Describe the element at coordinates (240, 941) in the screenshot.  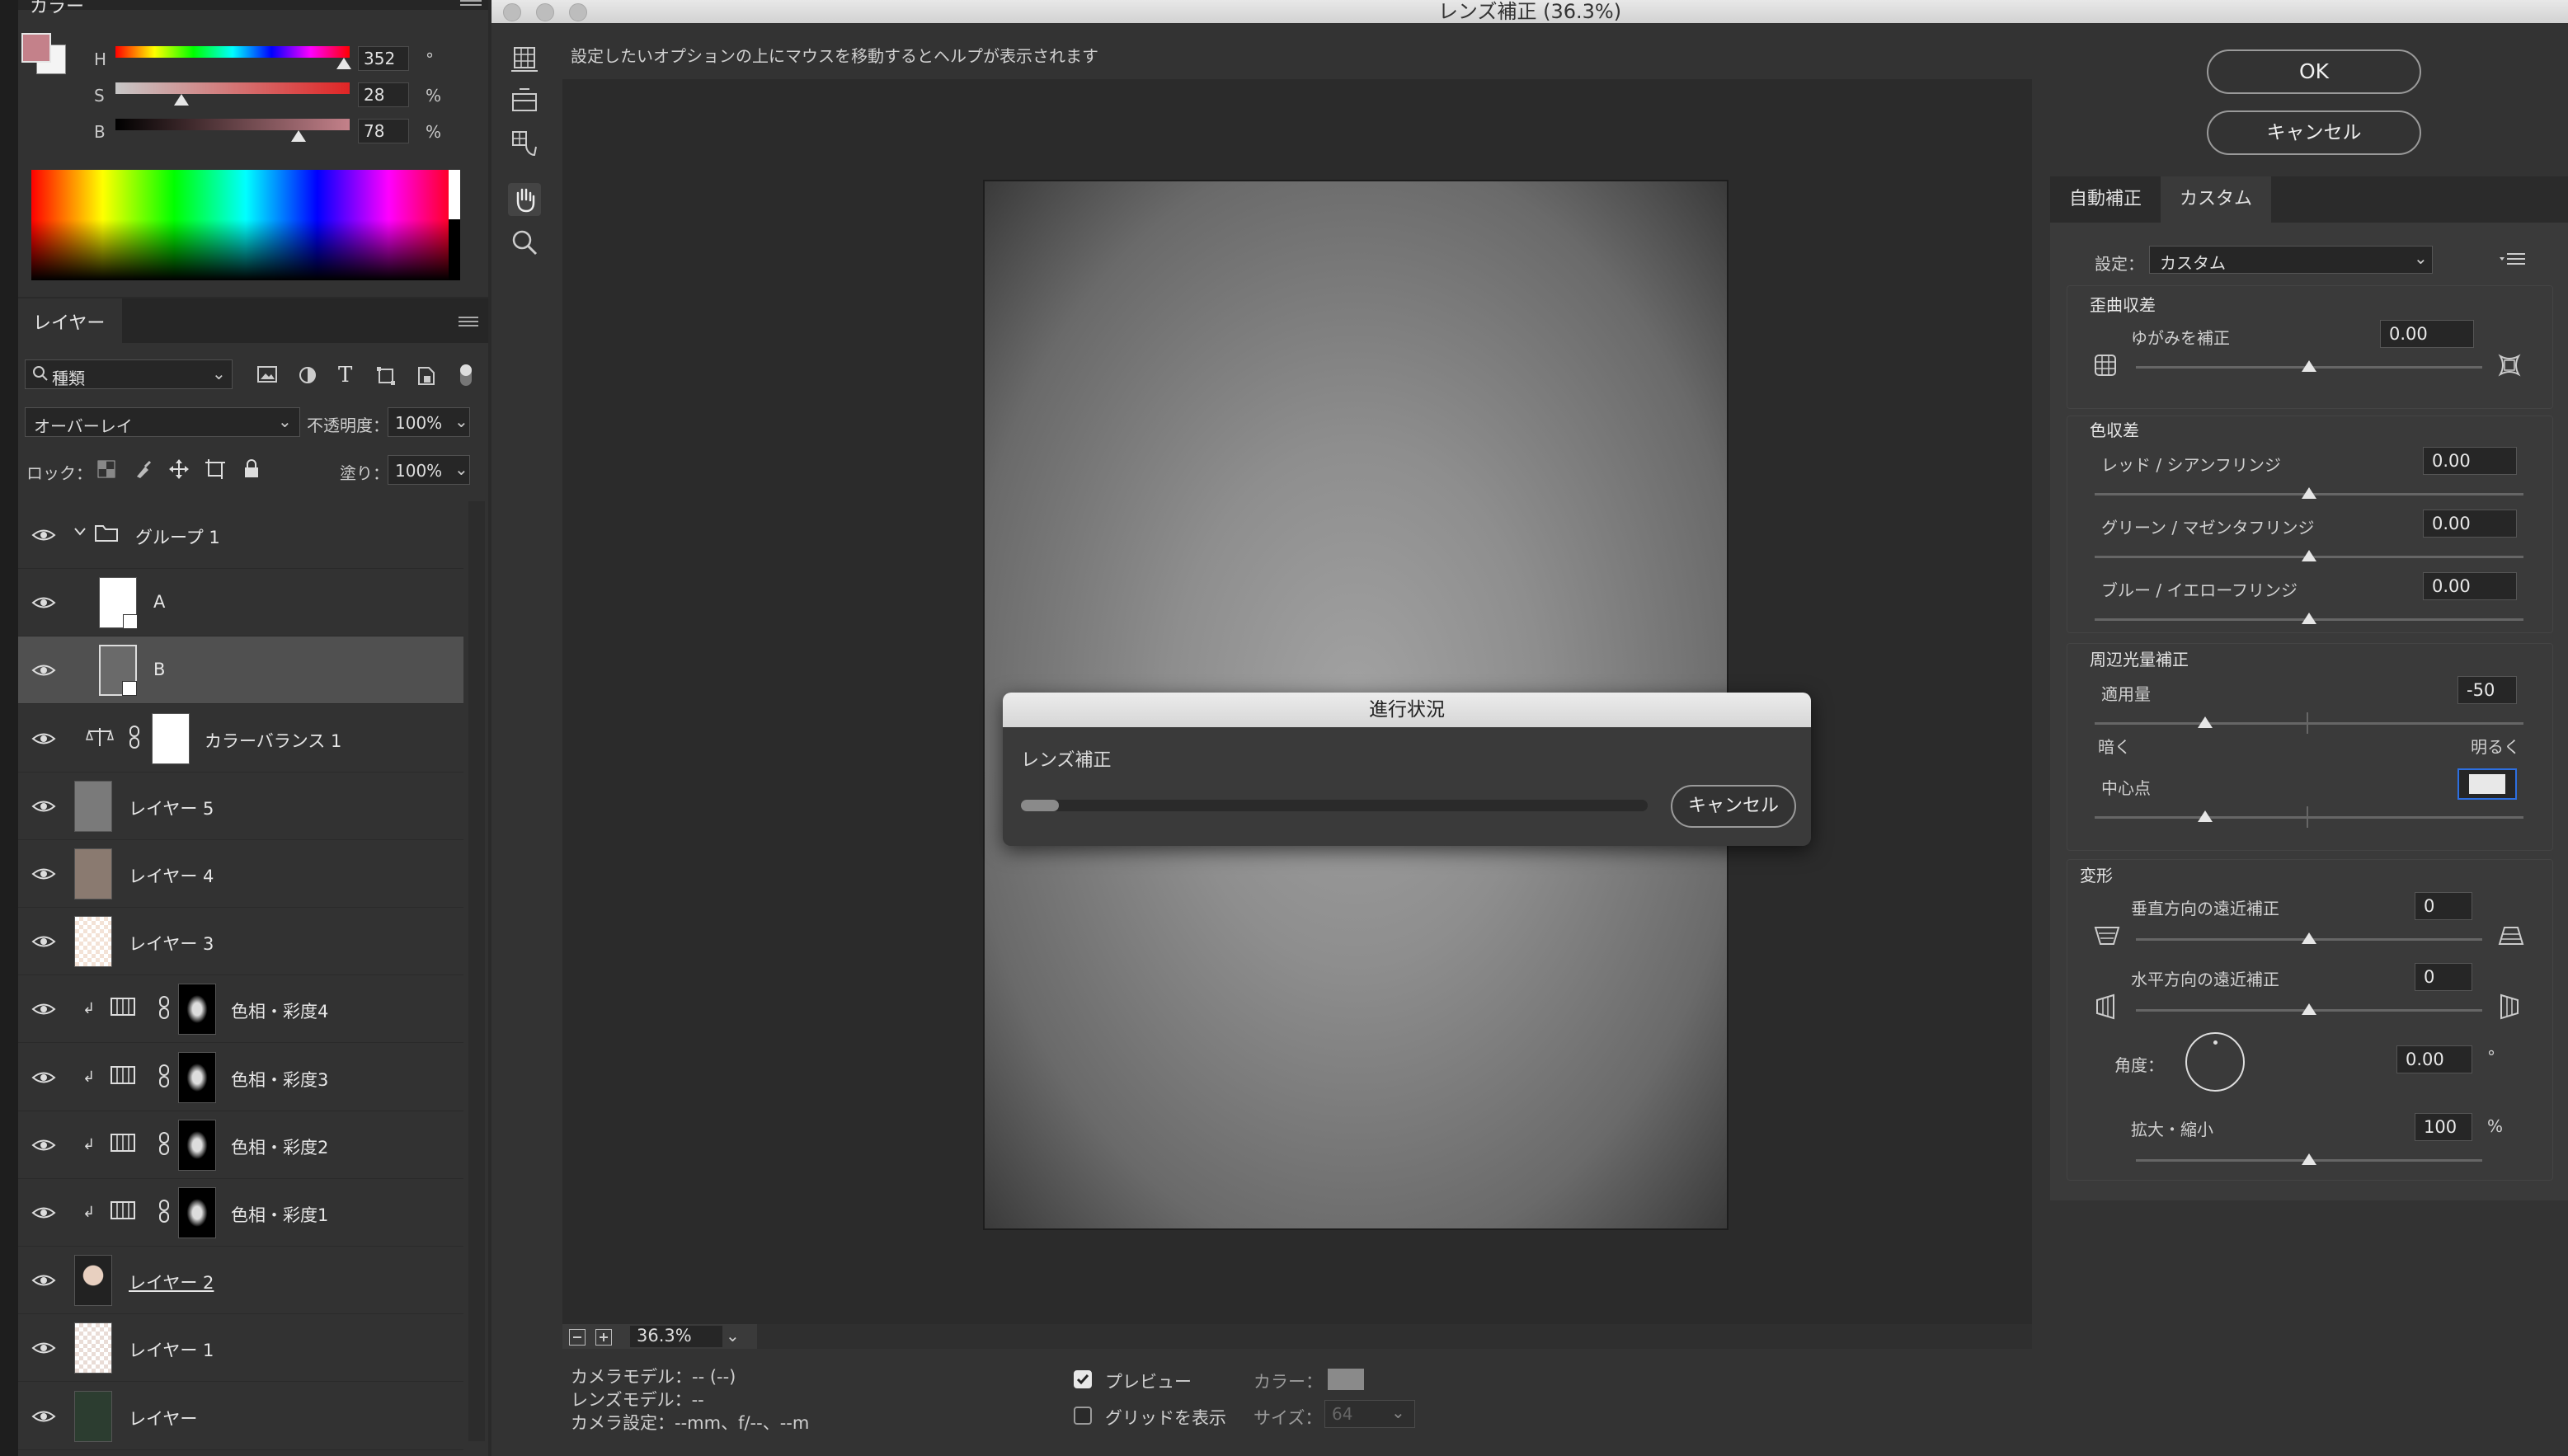
I see `layer-row: レイヤー 3` at that location.